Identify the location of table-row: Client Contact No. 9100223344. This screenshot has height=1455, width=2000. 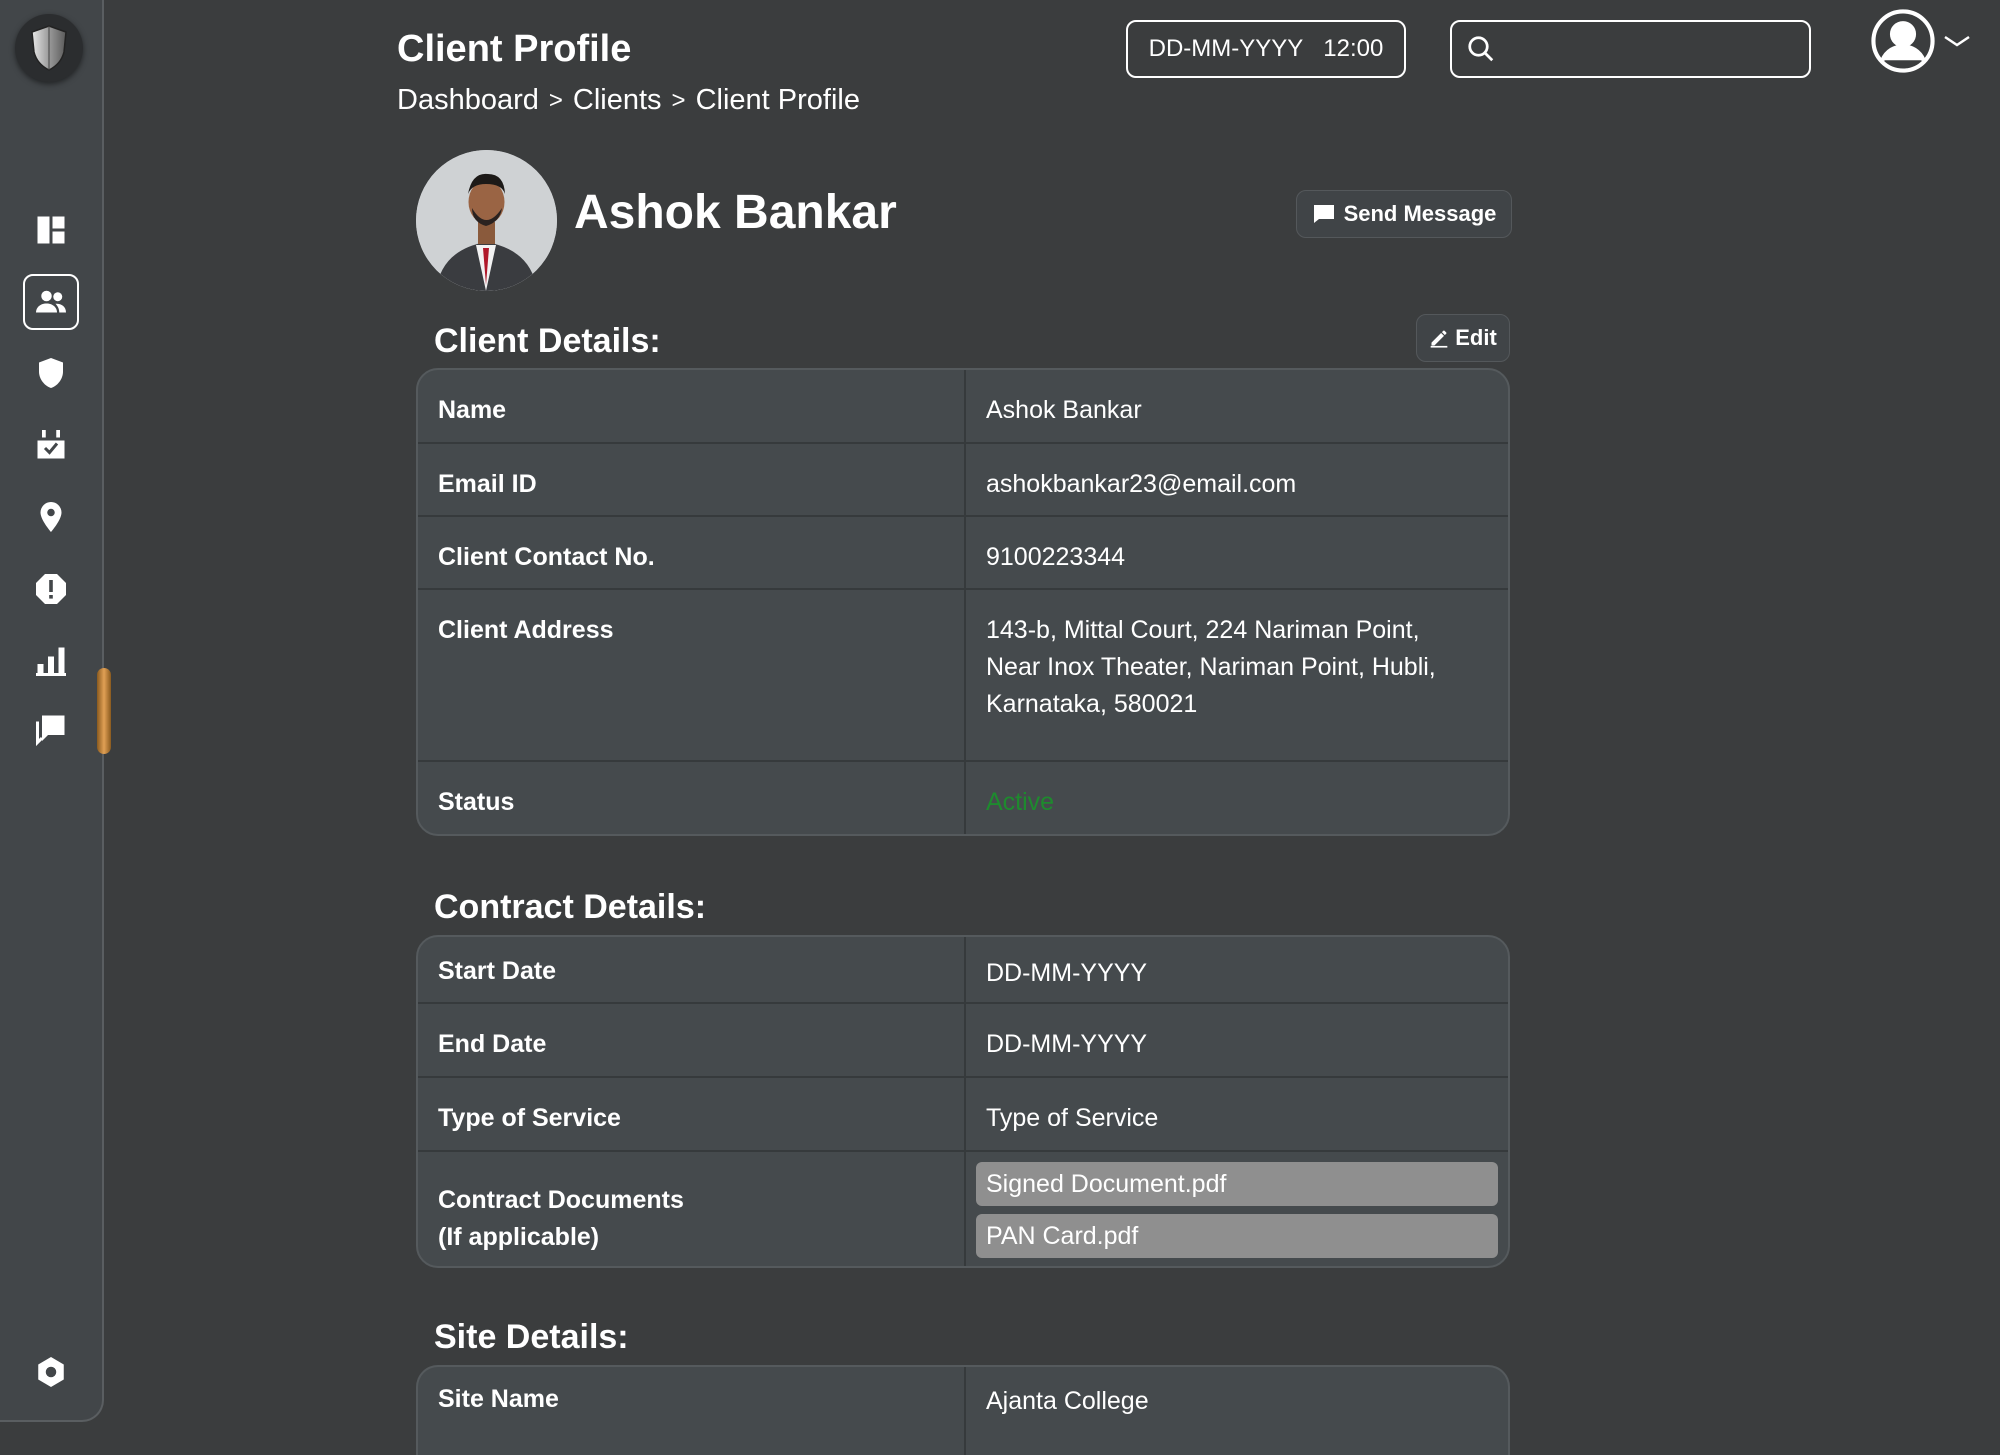
(963, 553).